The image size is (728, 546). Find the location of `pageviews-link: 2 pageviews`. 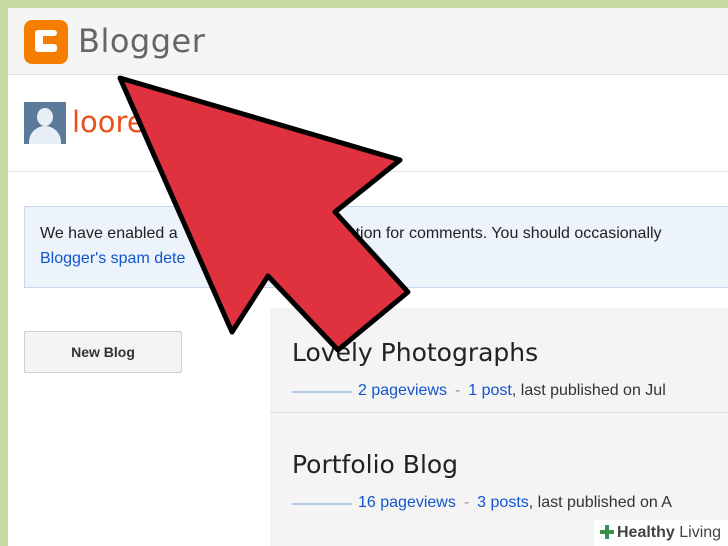

pageviews-link: 2 pageviews is located at coordinates (402, 390).